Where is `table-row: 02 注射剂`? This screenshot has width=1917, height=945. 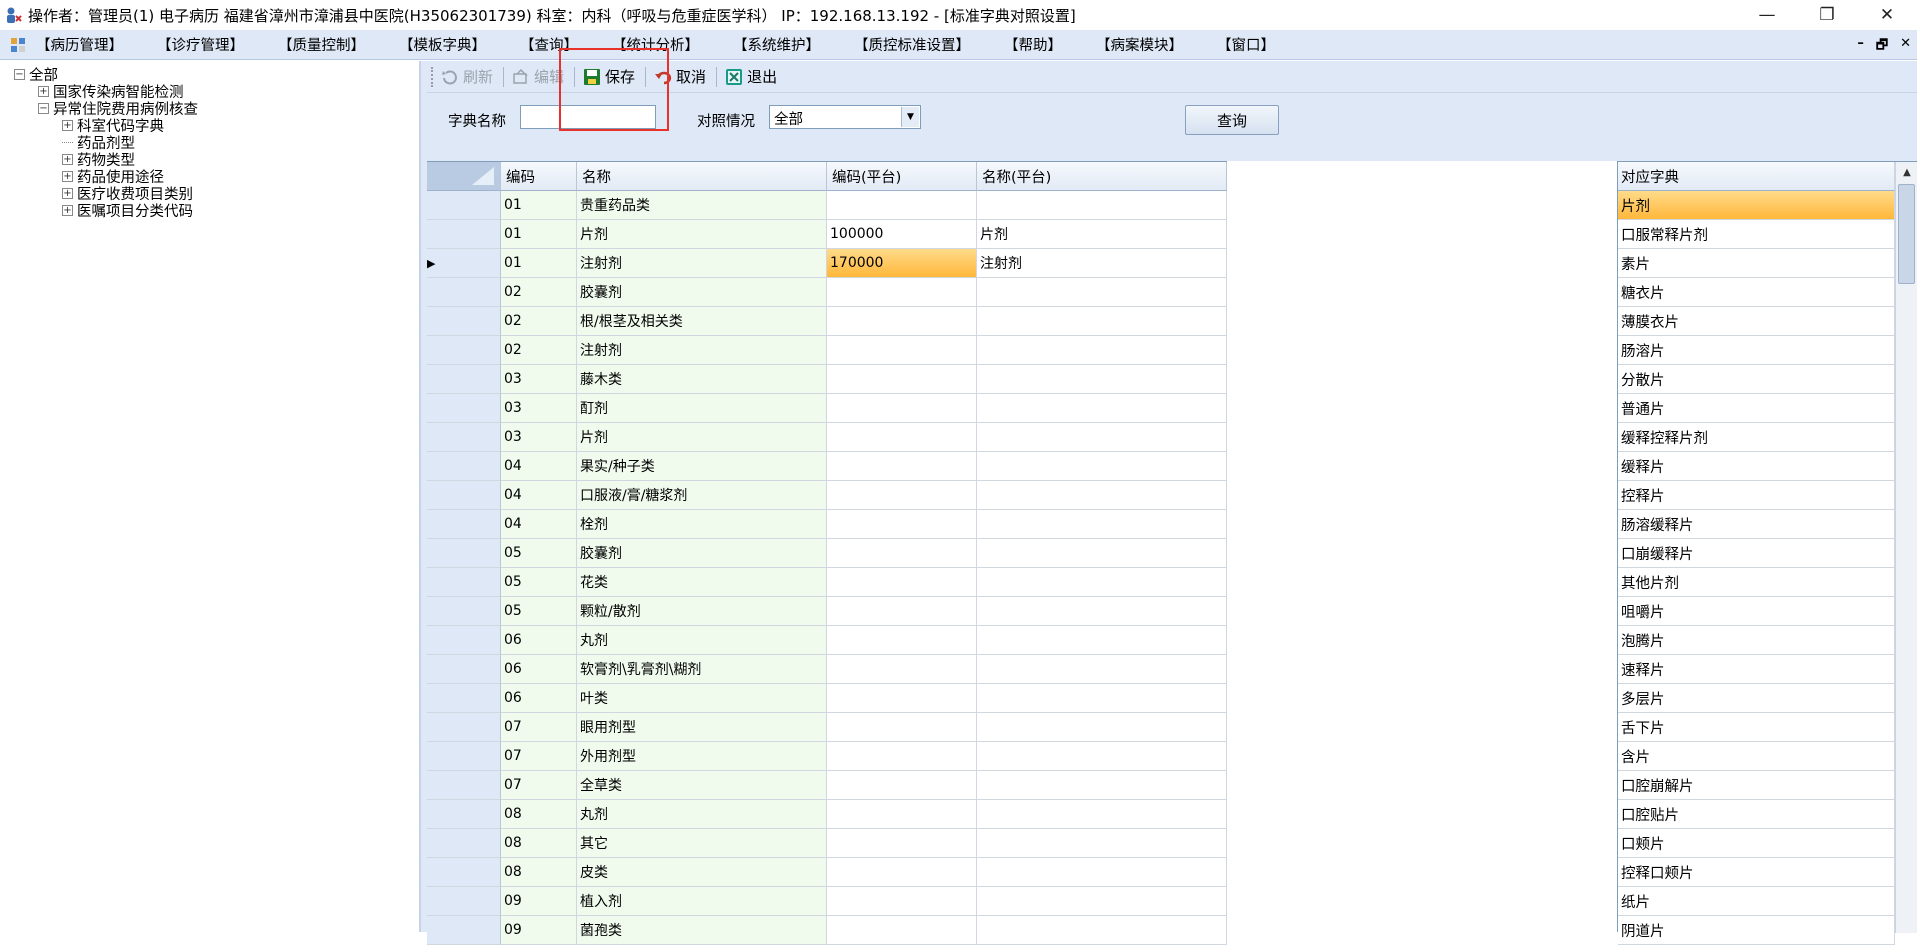 table-row: 02 注射剂 is located at coordinates (827, 350).